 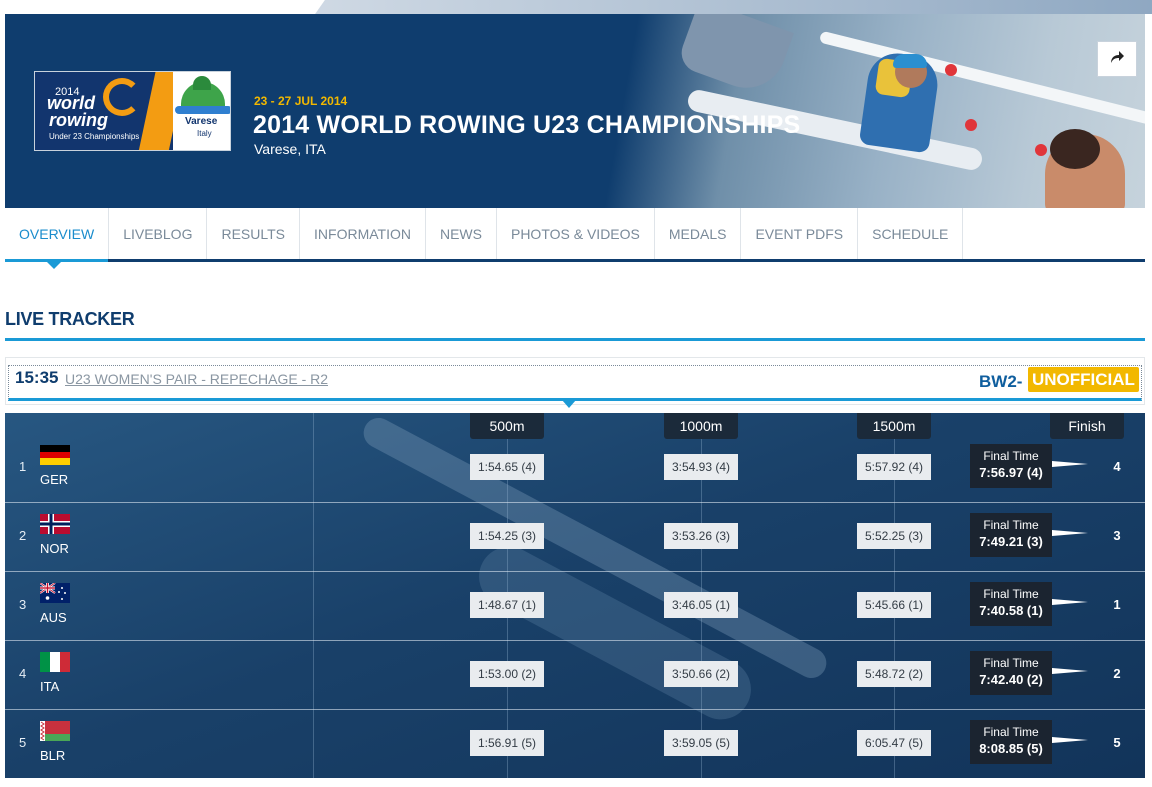 What do you see at coordinates (507, 605) in the screenshot?
I see `split-time-500m: 1:48.67 (1)` at bounding box center [507, 605].